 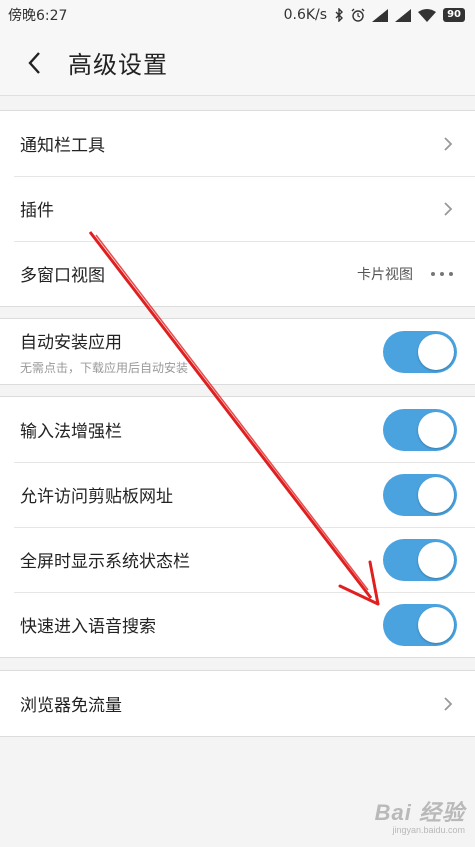 I want to click on row-label: 通知栏工具, so click(x=62, y=146).